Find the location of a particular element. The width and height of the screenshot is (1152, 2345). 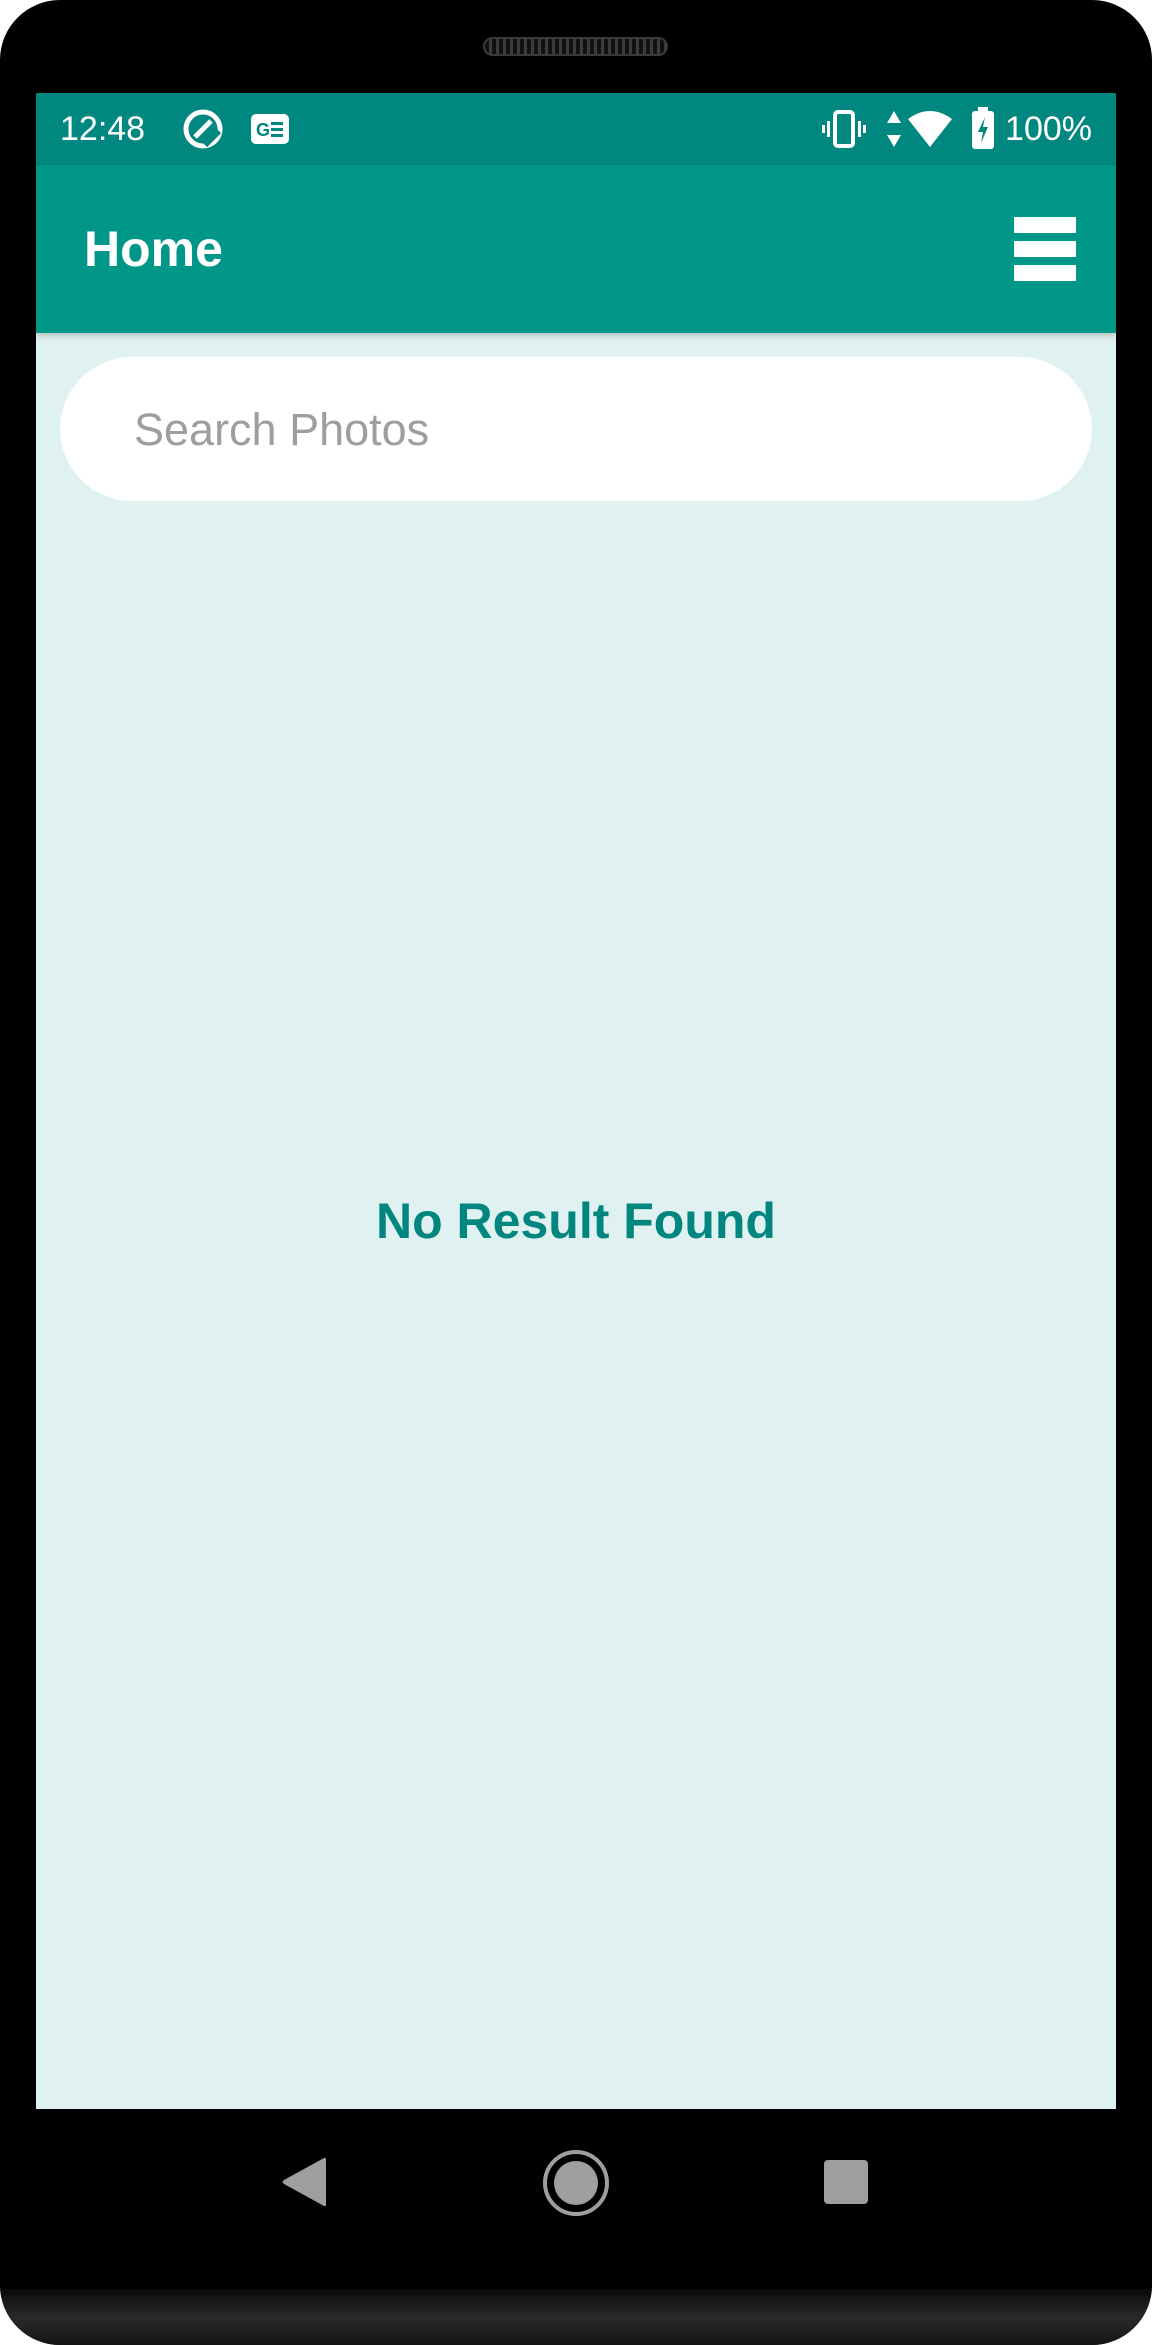

search-box is located at coordinates (576, 430).